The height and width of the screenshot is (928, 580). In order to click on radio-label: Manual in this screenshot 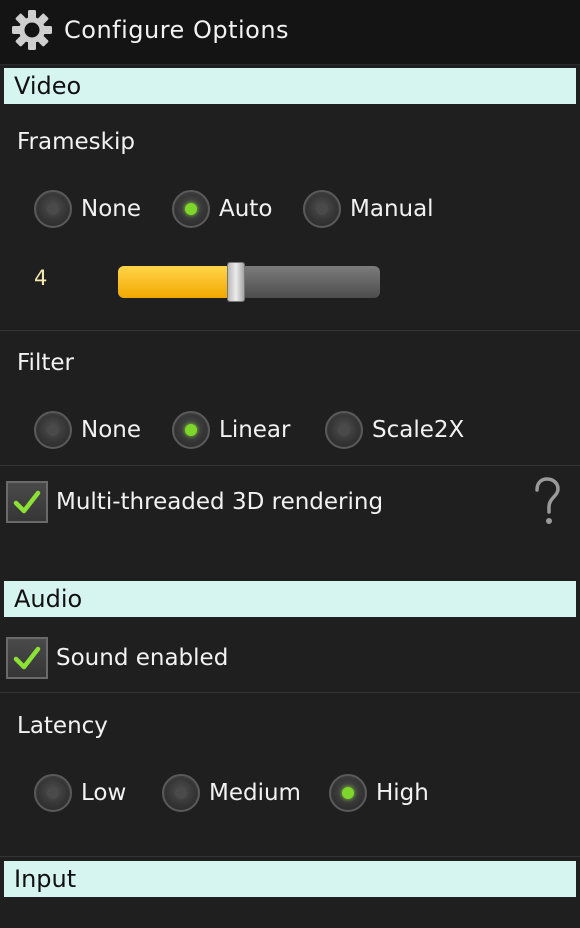, I will do `click(392, 209)`.